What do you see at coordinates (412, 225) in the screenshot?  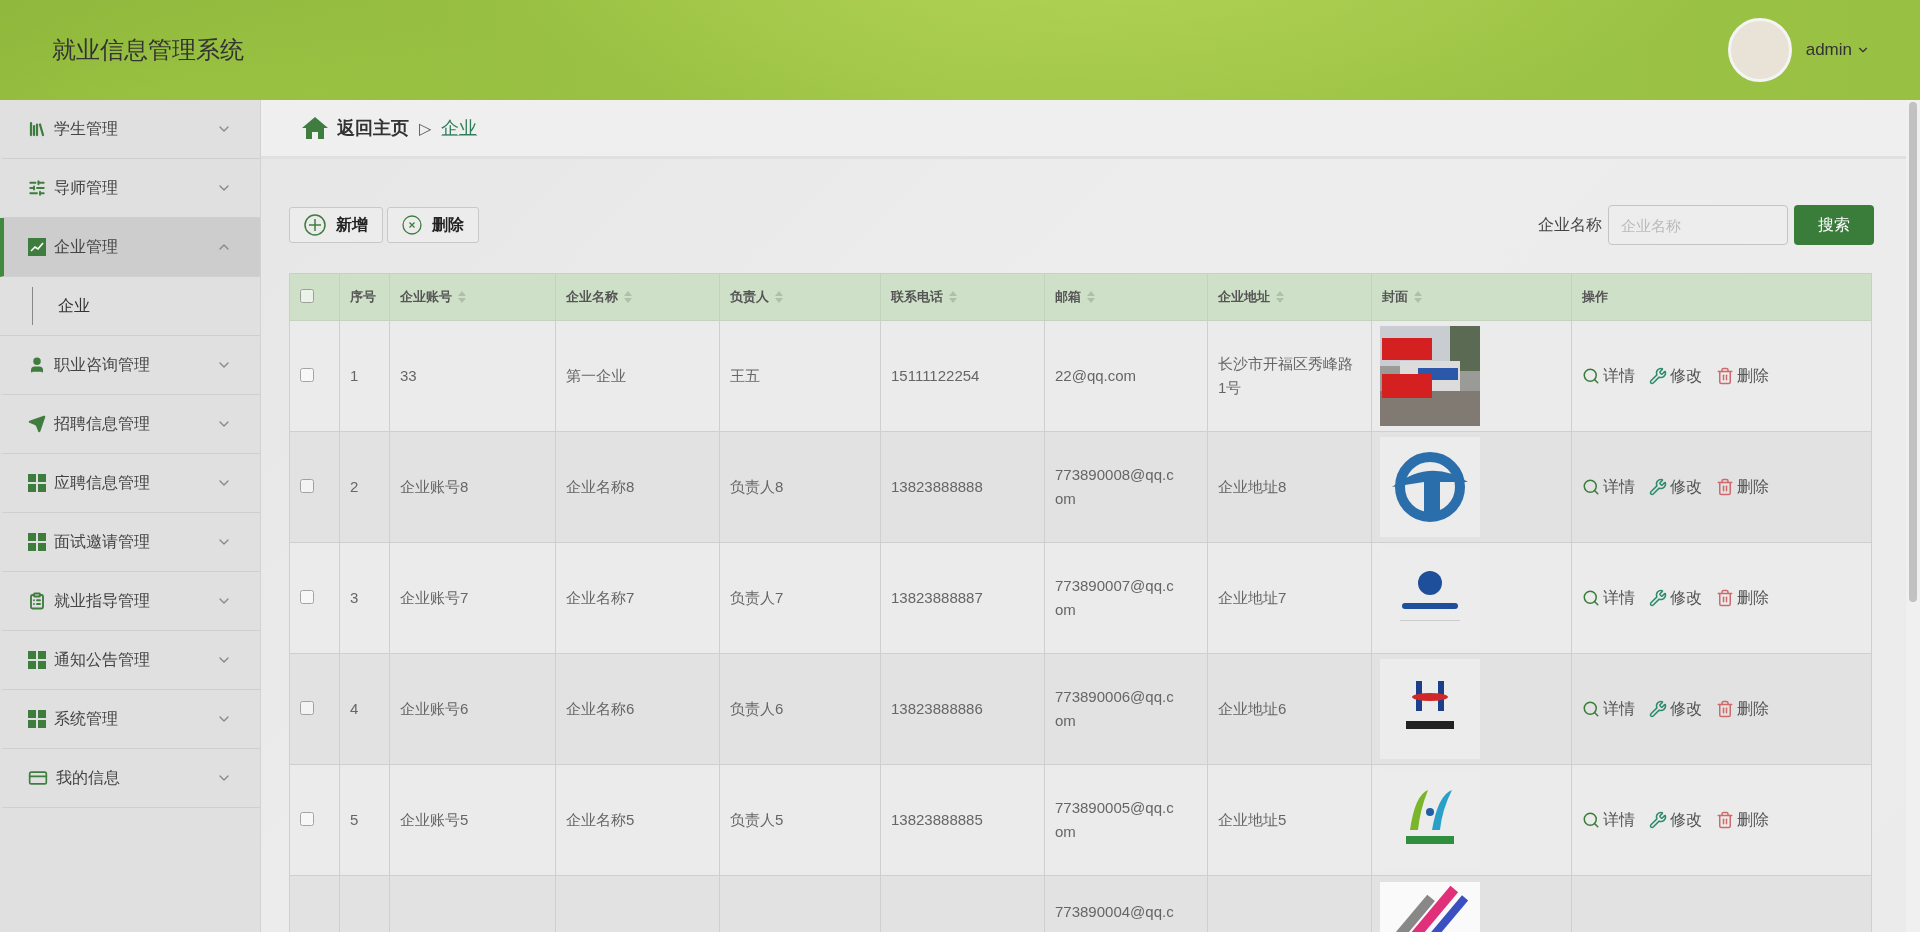 I see `x-circle-icon` at bounding box center [412, 225].